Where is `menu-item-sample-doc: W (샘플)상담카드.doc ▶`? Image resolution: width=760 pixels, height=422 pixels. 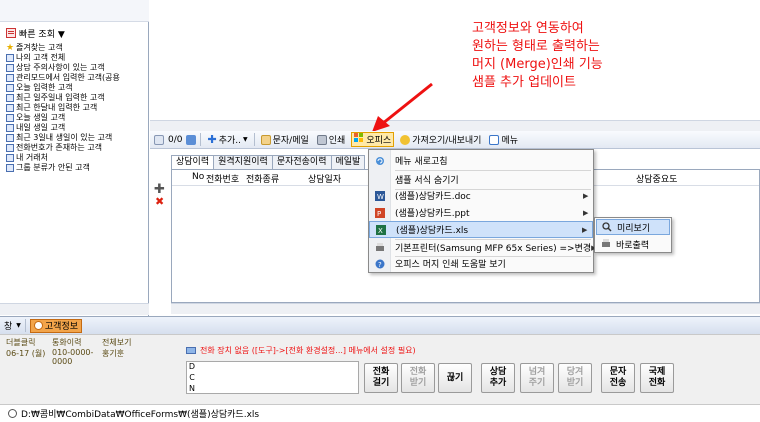
menu-item-sample-doc: W (샘플)상담카드.doc ▶ is located at coordinates (481, 195).